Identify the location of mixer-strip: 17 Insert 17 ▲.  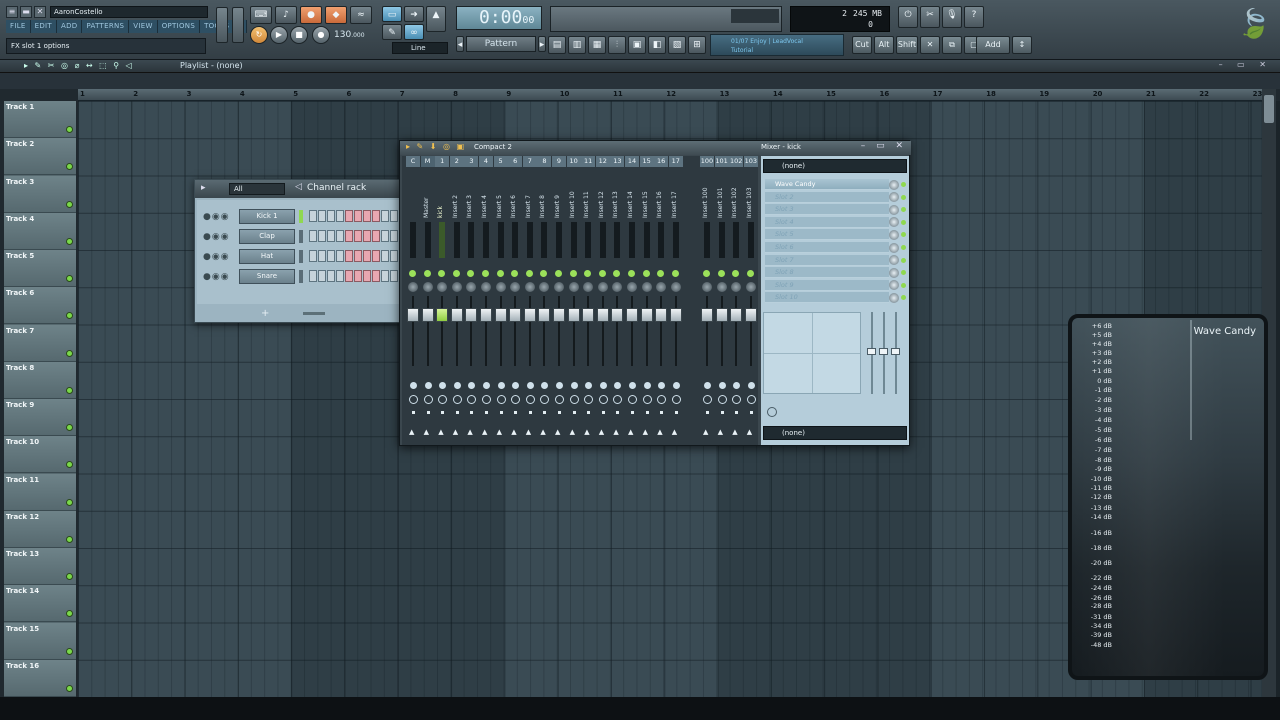
(675, 300).